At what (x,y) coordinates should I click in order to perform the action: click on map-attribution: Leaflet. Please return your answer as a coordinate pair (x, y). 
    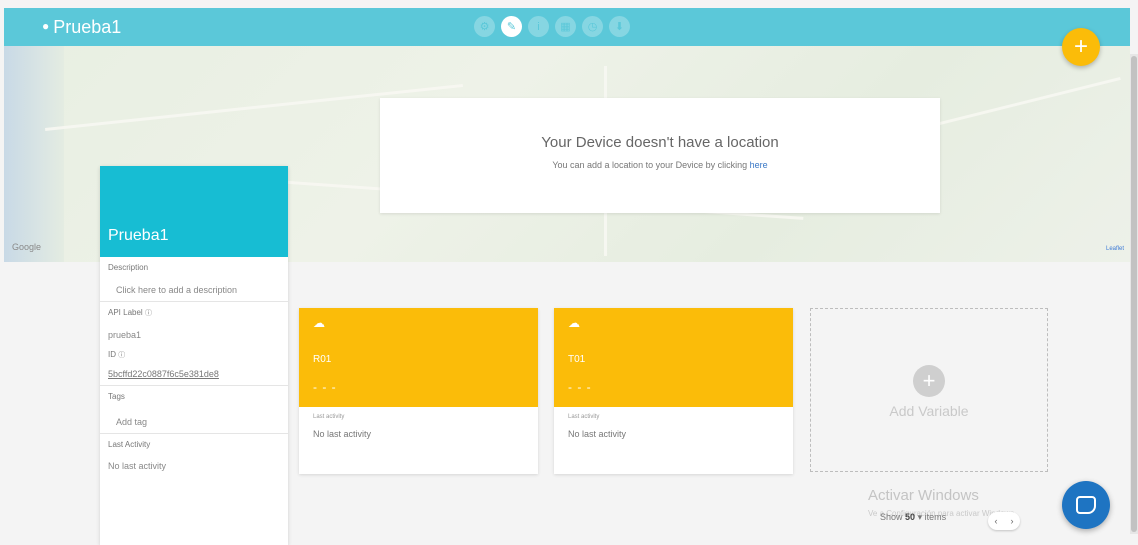
    Looking at the image, I should click on (1115, 249).